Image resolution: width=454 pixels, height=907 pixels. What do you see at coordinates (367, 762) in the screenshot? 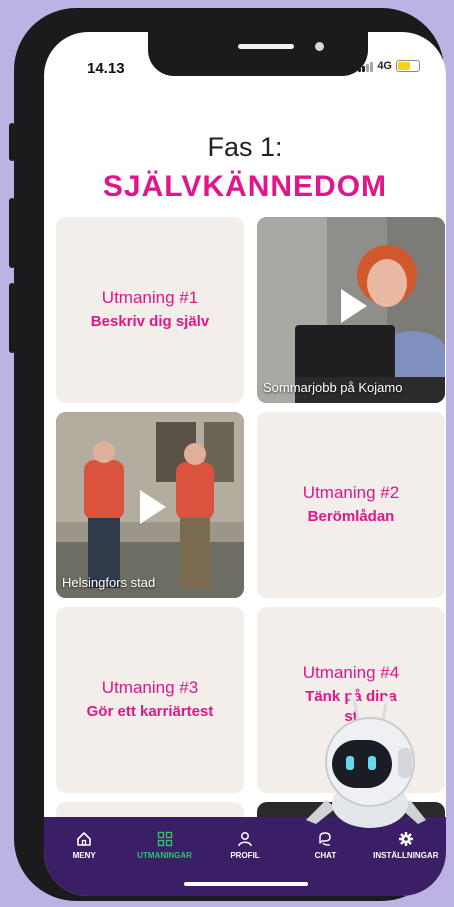
I see `robot-mascot-icon` at bounding box center [367, 762].